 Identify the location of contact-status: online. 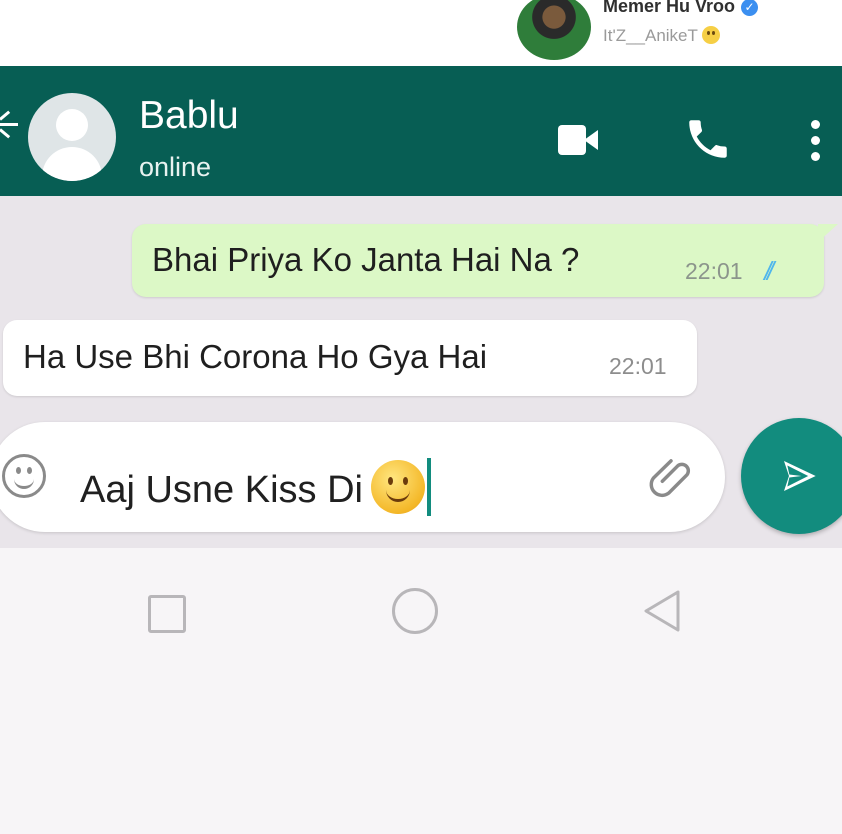
(175, 167).